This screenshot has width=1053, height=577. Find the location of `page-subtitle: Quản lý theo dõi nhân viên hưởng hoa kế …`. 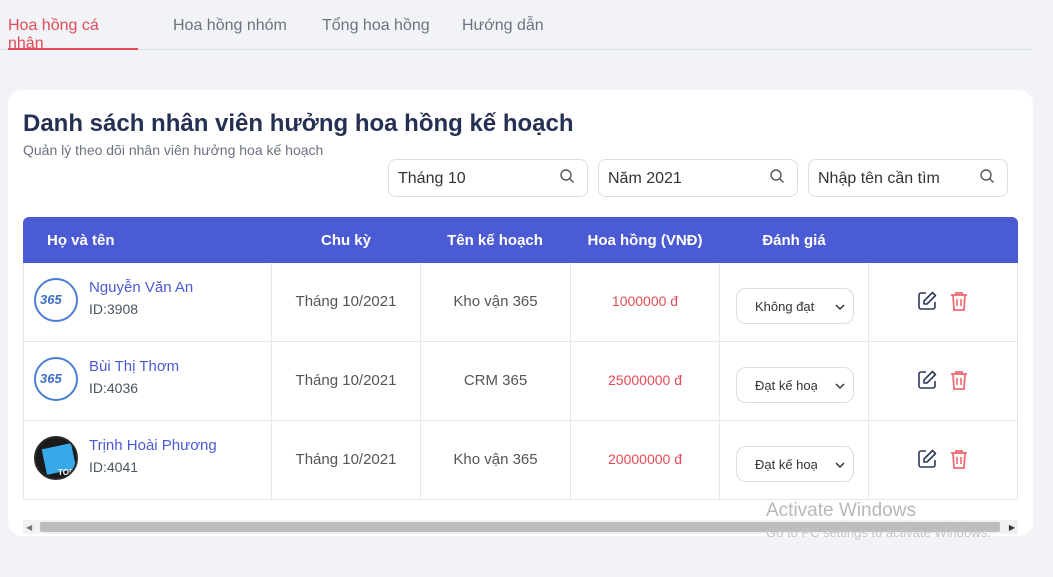

page-subtitle: Quản lý theo dõi nhân viên hưởng hoa kế … is located at coordinates (173, 150).